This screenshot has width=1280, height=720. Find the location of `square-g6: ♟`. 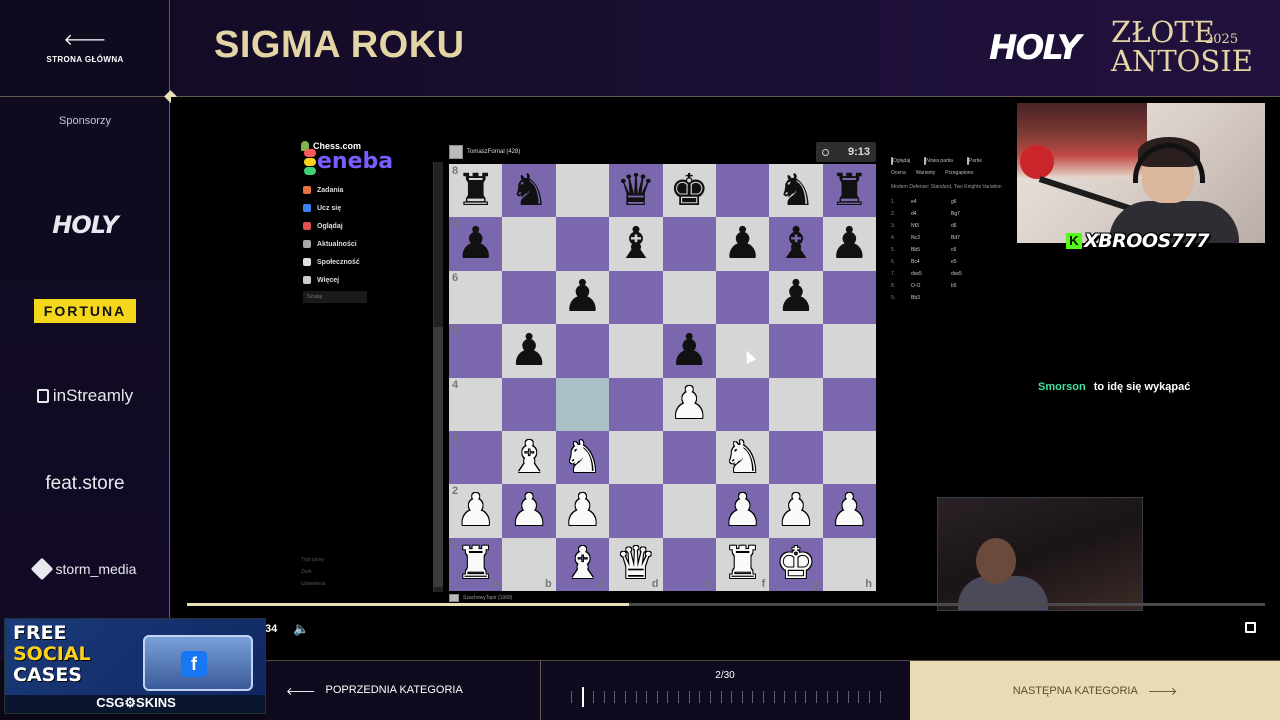

square-g6: ♟ is located at coordinates (796, 297).